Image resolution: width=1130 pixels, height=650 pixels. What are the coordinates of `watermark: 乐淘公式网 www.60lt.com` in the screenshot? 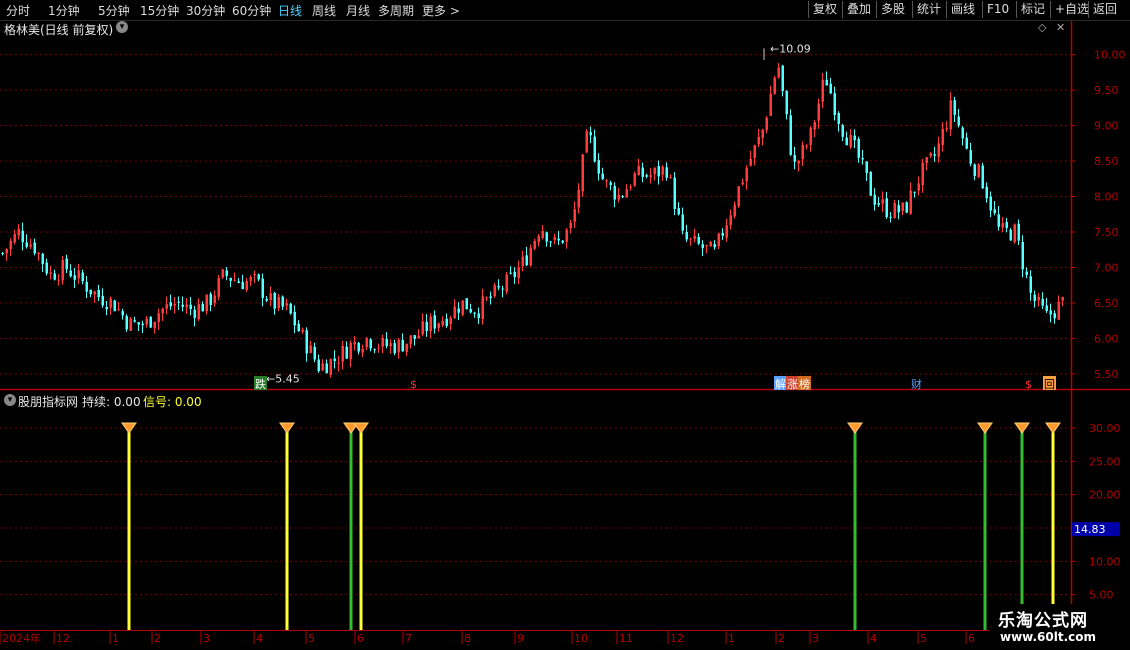 It's located at (1060, 627).